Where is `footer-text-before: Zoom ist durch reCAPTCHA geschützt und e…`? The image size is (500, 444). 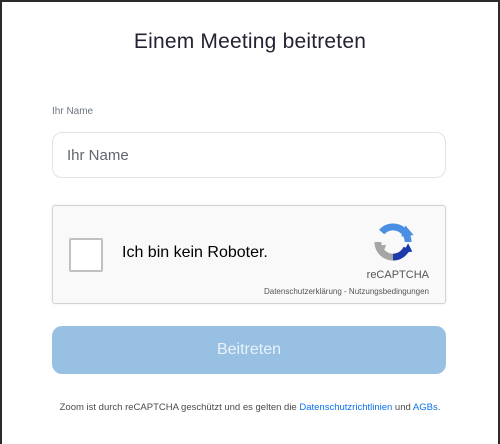
footer-text-before: Zoom ist durch reCAPTCHA geschützt und e… is located at coordinates (179, 407).